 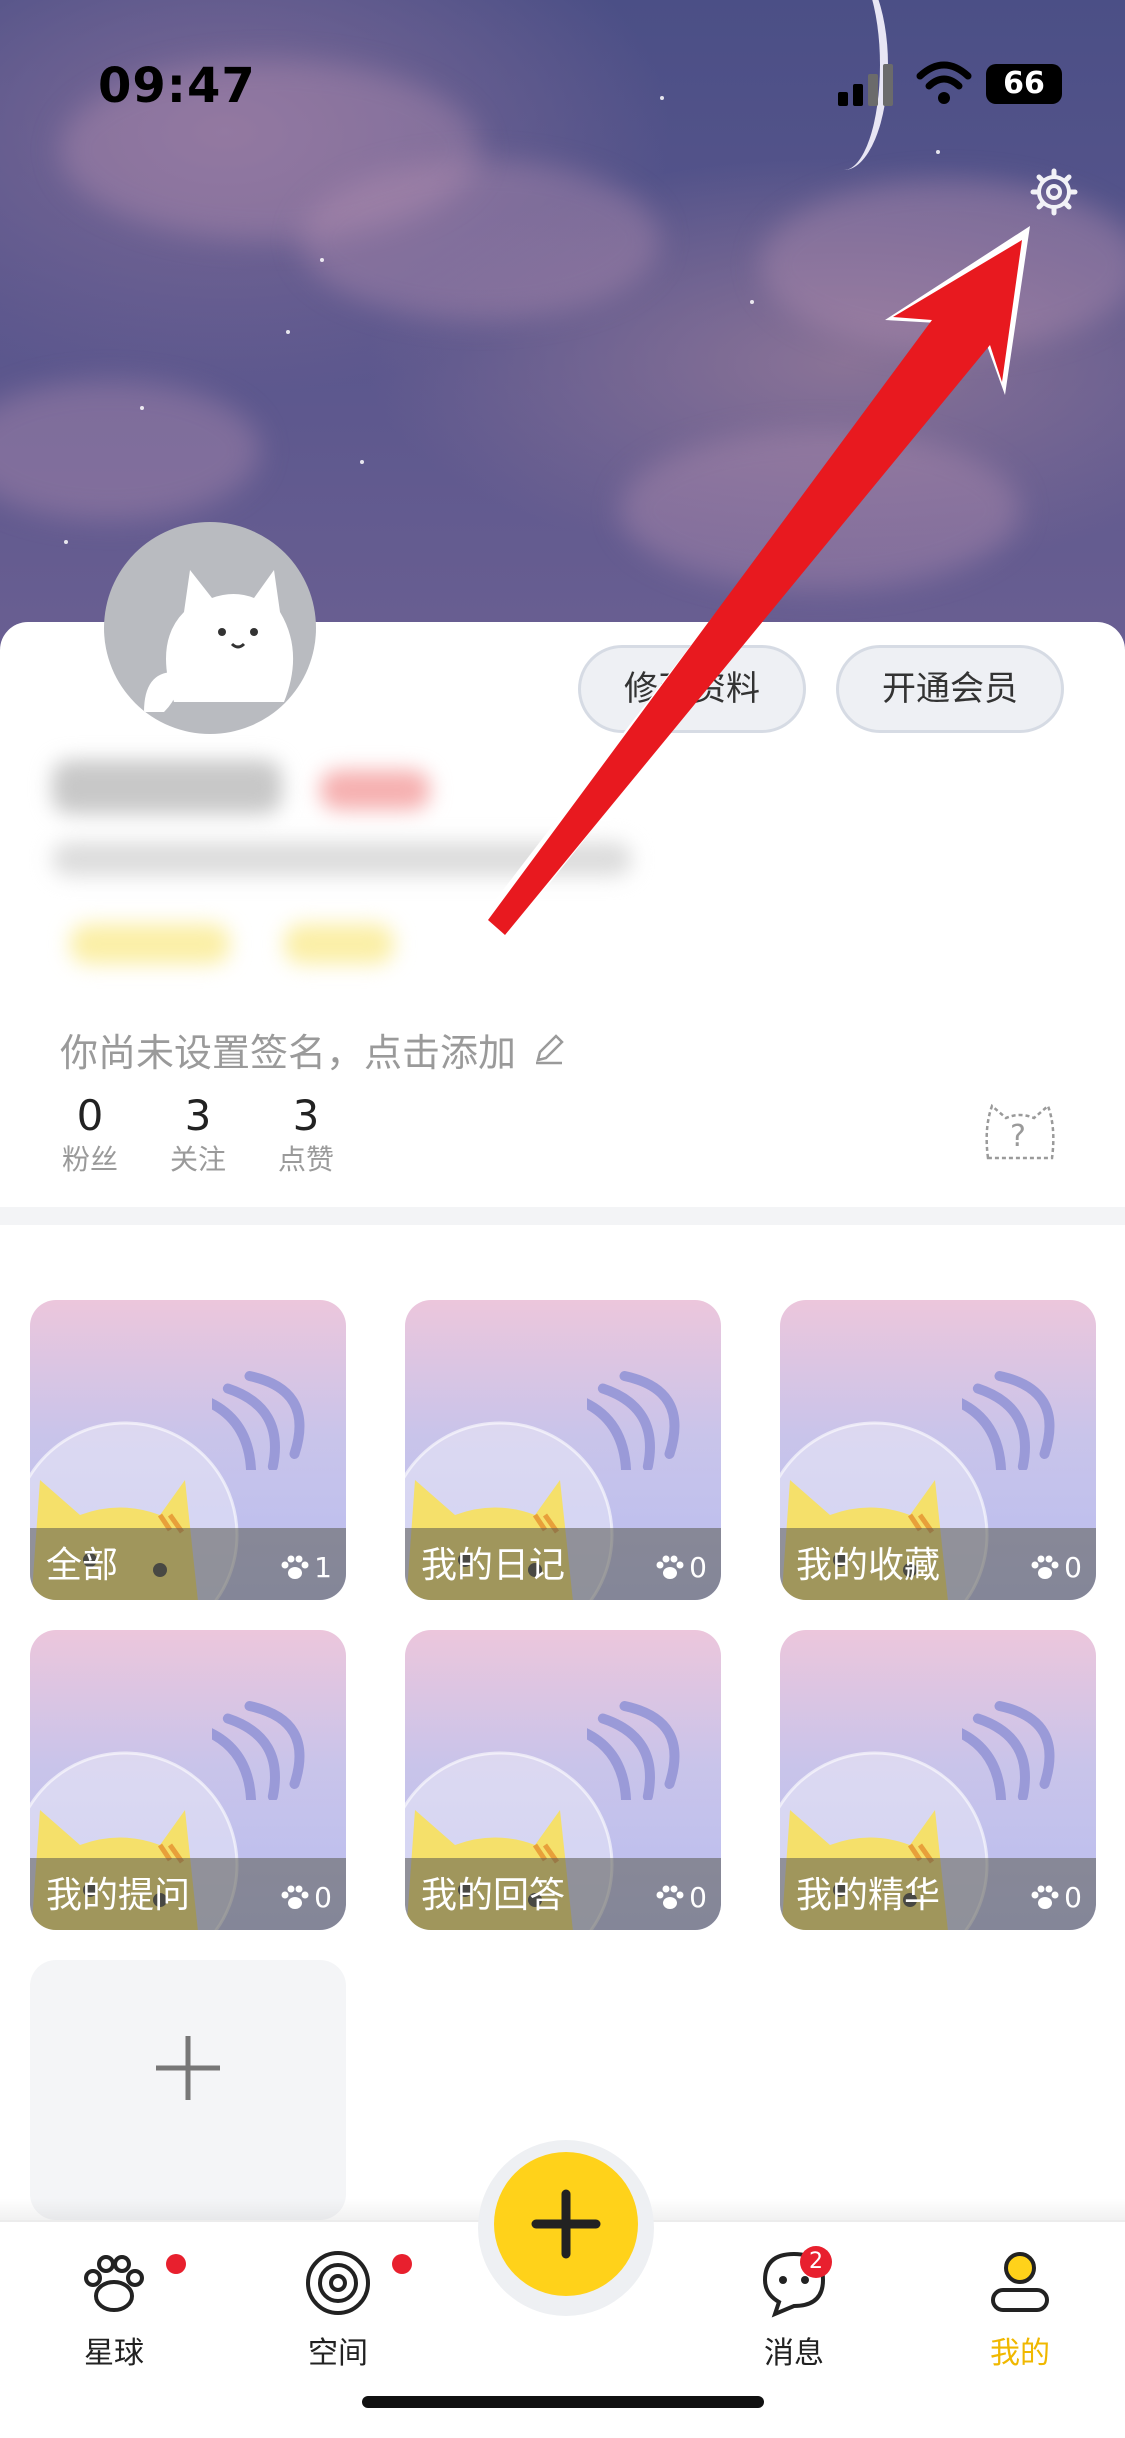 I want to click on status-bar: 09:47 66, so click(x=562, y=75).